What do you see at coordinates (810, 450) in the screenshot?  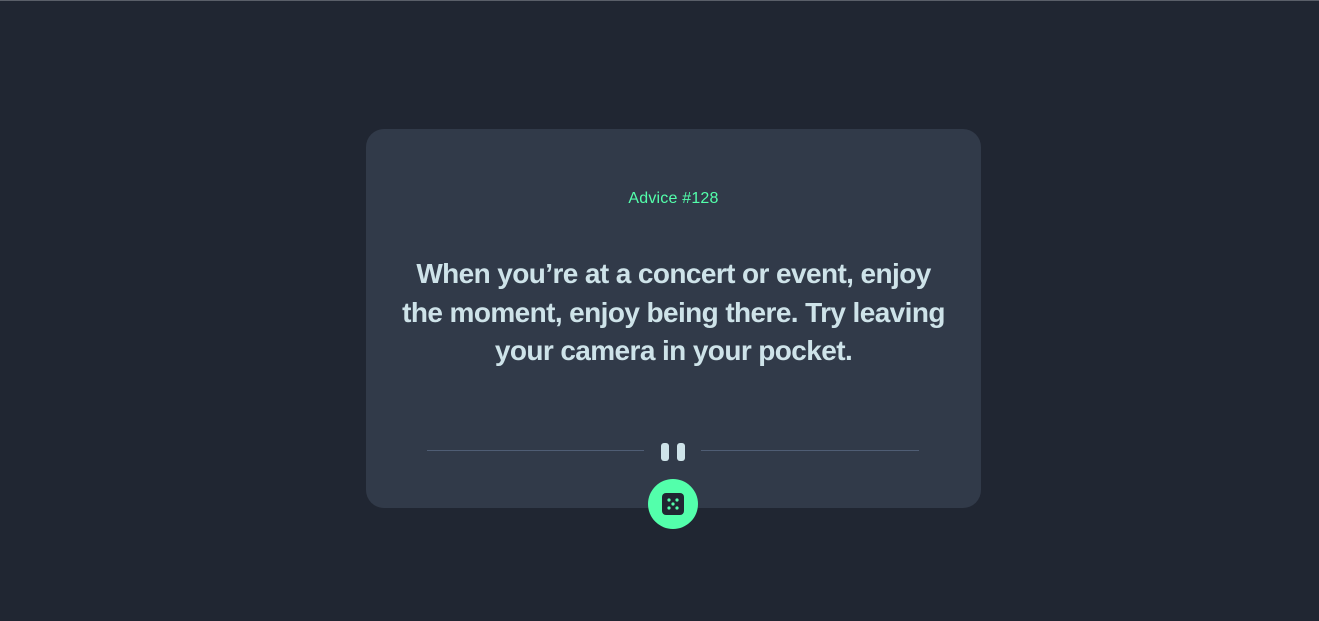 I see `divider-line-right` at bounding box center [810, 450].